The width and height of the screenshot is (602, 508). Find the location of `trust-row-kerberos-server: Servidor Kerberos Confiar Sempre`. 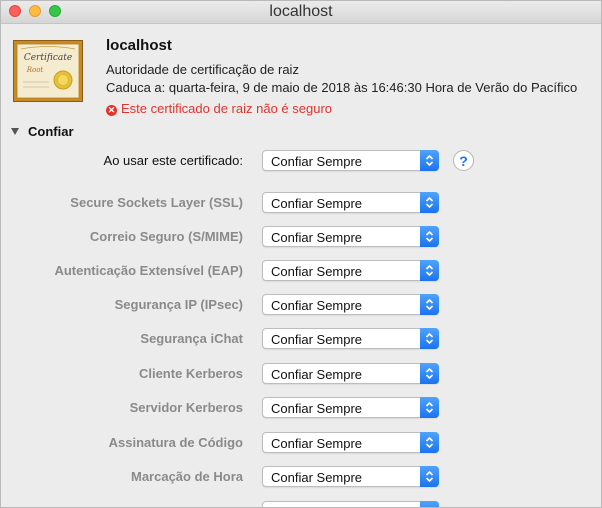

trust-row-kerberos-server: Servidor Kerberos Confiar Sempre is located at coordinates (301, 408).